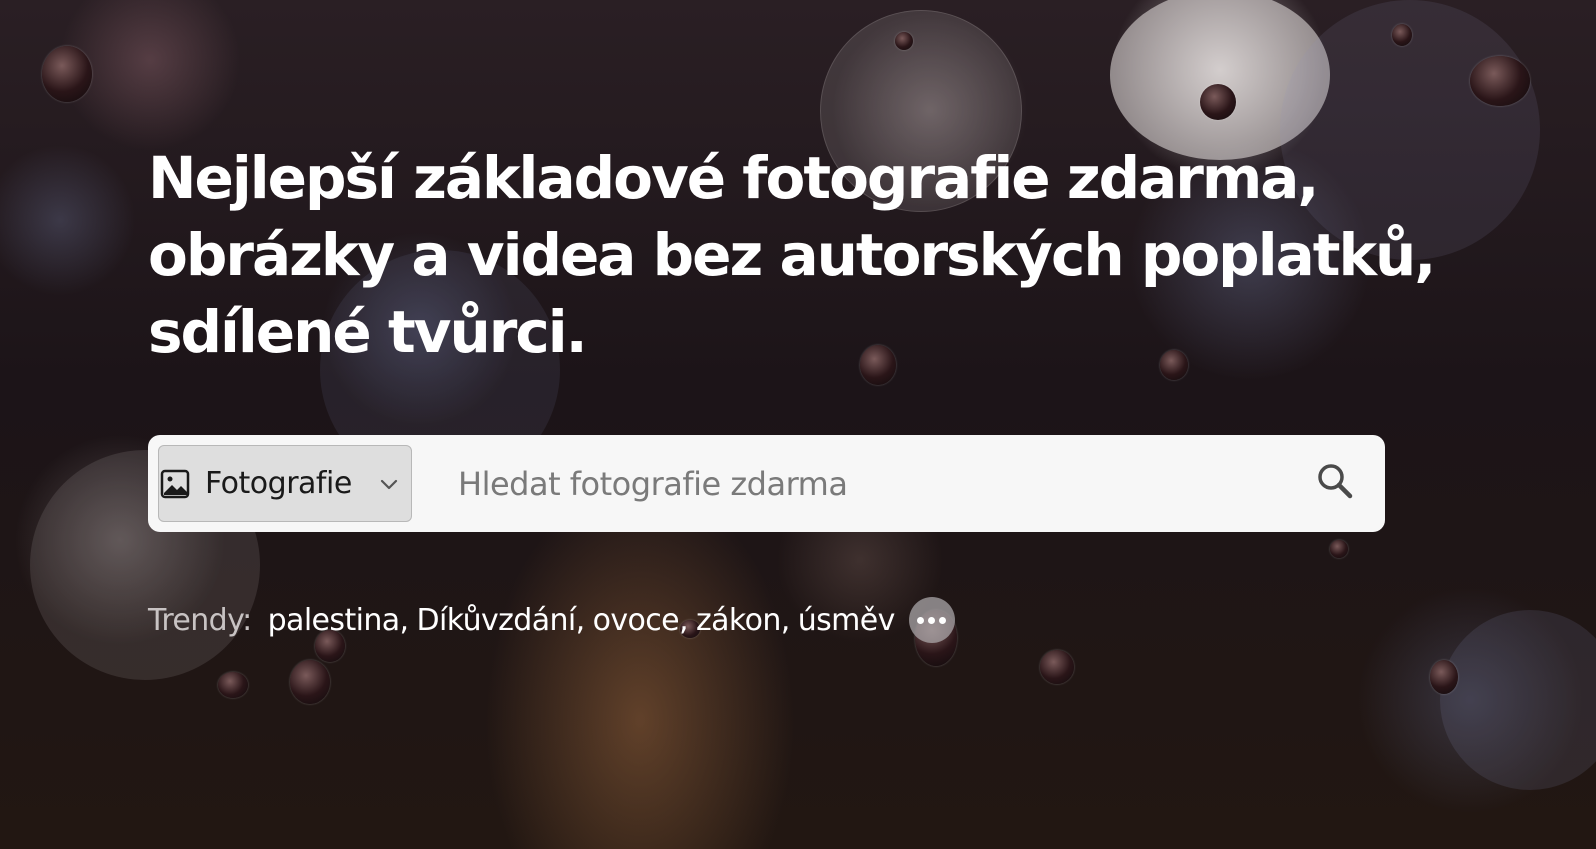 This screenshot has width=1596, height=849. Describe the element at coordinates (864, 484) in the screenshot. I see `search-input` at that location.